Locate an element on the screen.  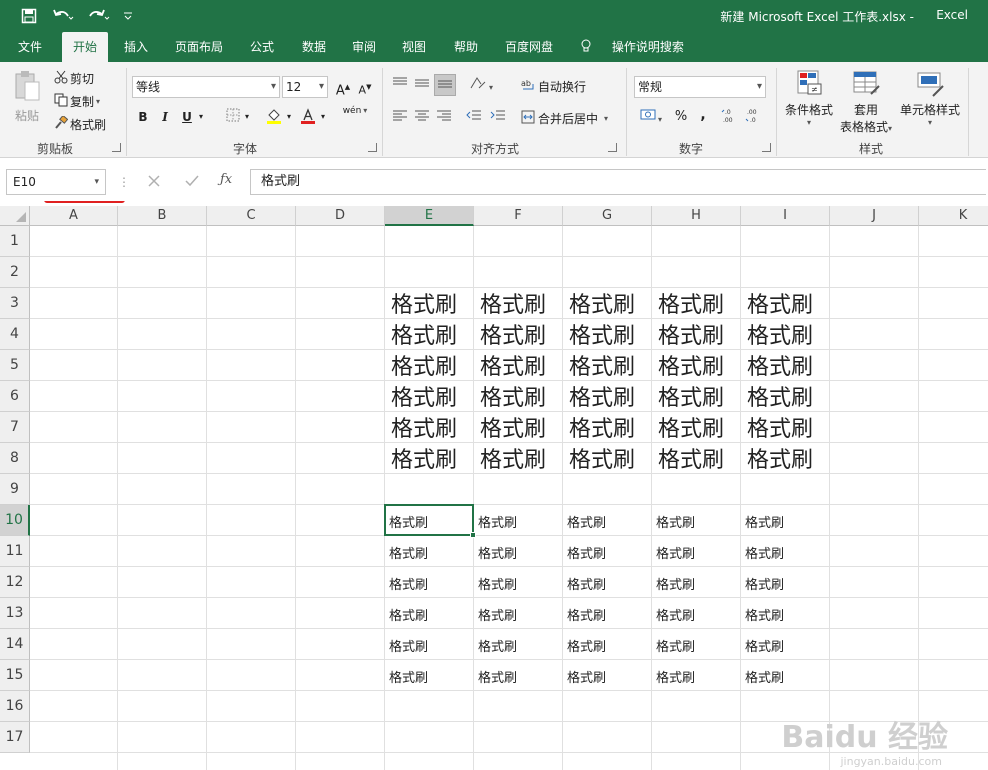
cell-e8: 格式刷 is located at coordinates (421, 458).